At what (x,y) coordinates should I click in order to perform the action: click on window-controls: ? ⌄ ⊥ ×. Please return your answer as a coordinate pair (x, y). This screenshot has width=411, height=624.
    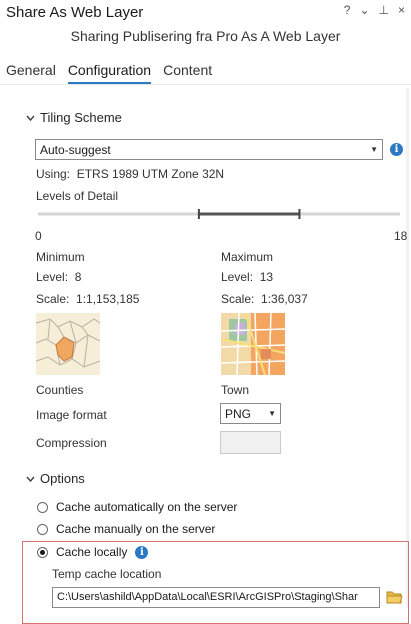
    Looking at the image, I should click on (374, 10).